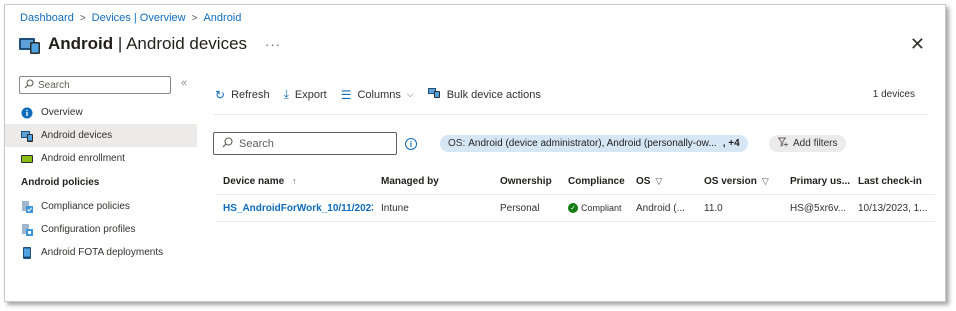 Image resolution: width=956 pixels, height=311 pixels. Describe the element at coordinates (27, 229) in the screenshot. I see `configuration-profile-icon` at that location.